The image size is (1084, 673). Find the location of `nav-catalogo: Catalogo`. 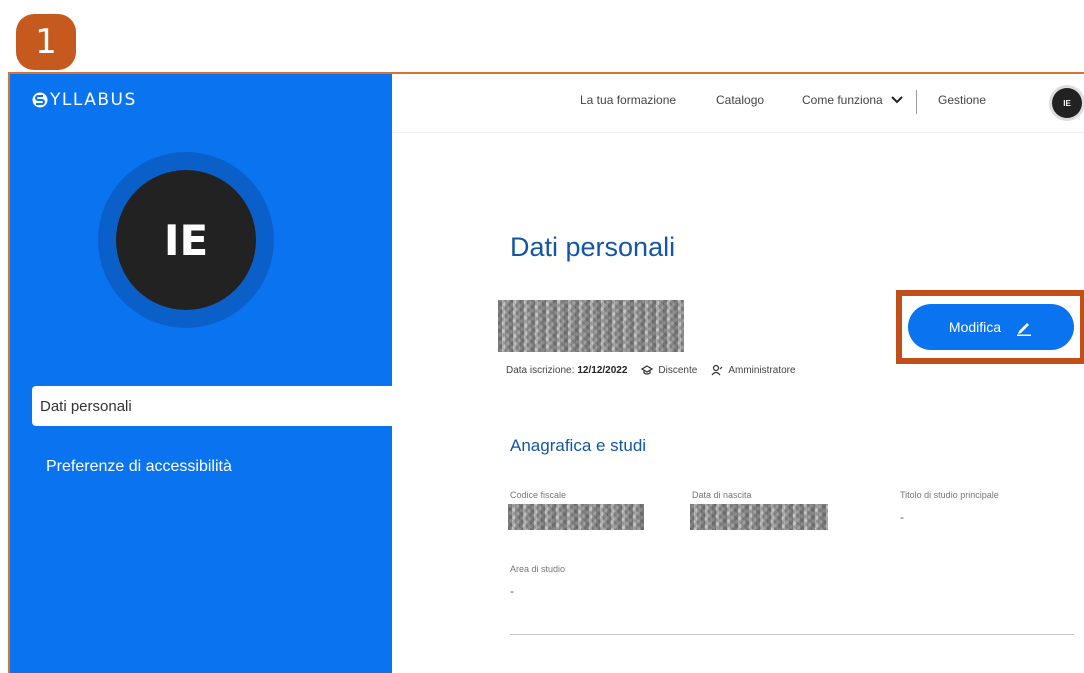

nav-catalogo: Catalogo is located at coordinates (740, 100).